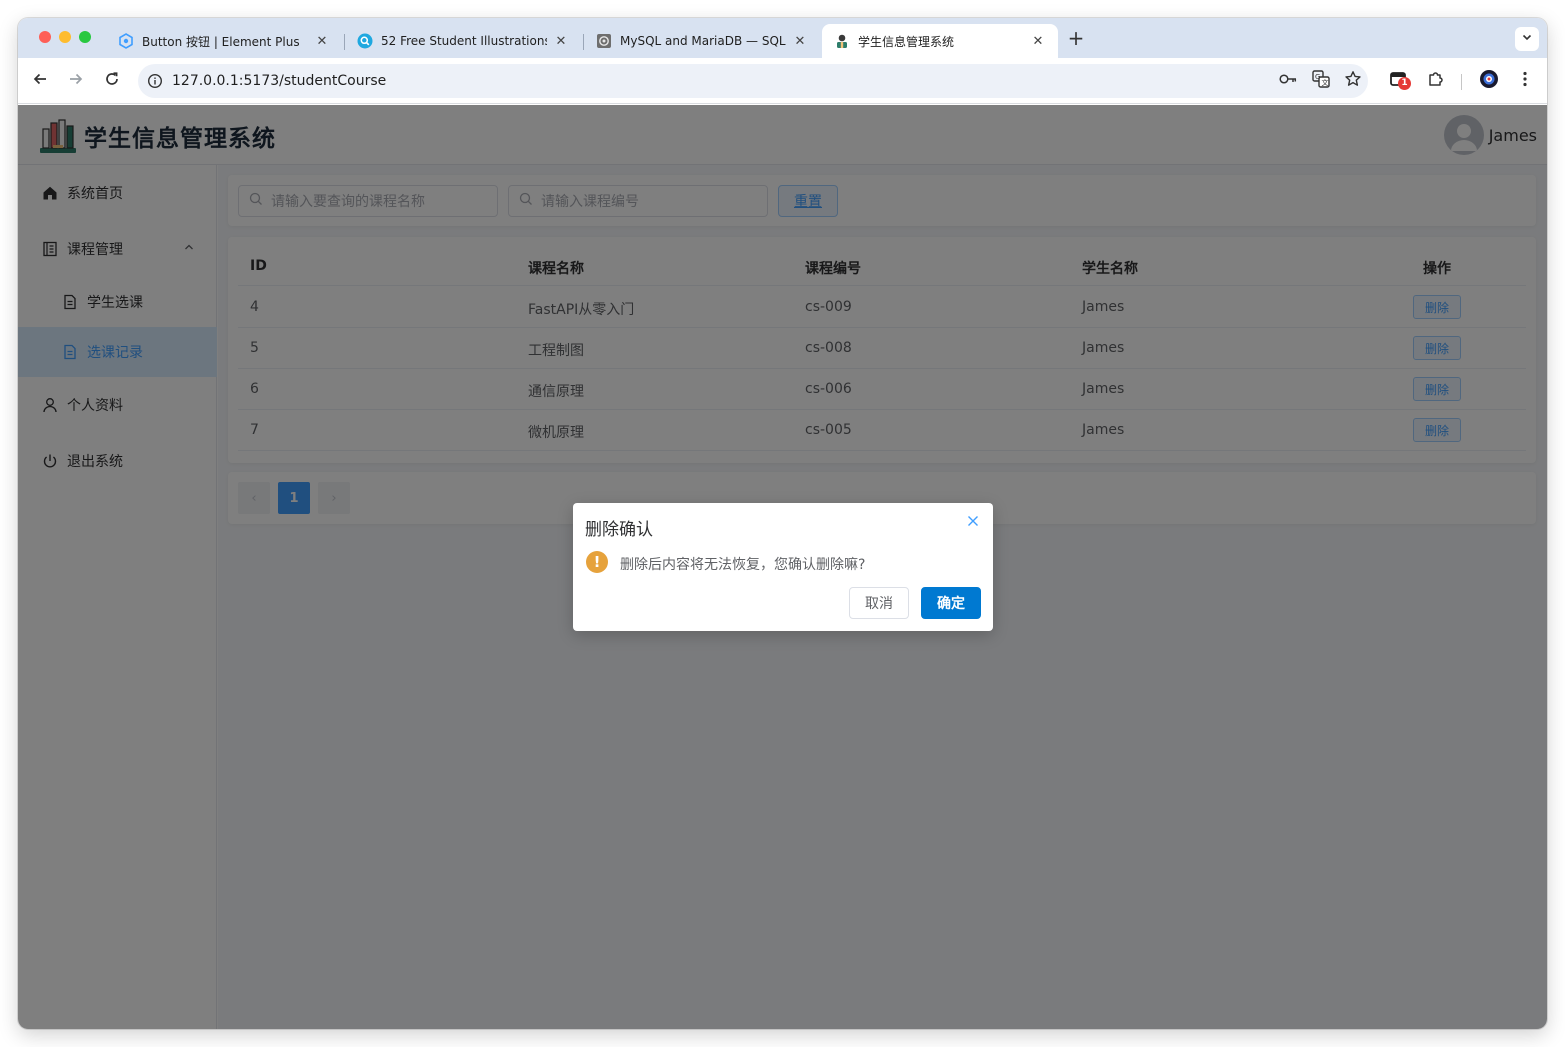 The height and width of the screenshot is (1047, 1565). I want to click on new-tab-button: +, so click(1076, 39).